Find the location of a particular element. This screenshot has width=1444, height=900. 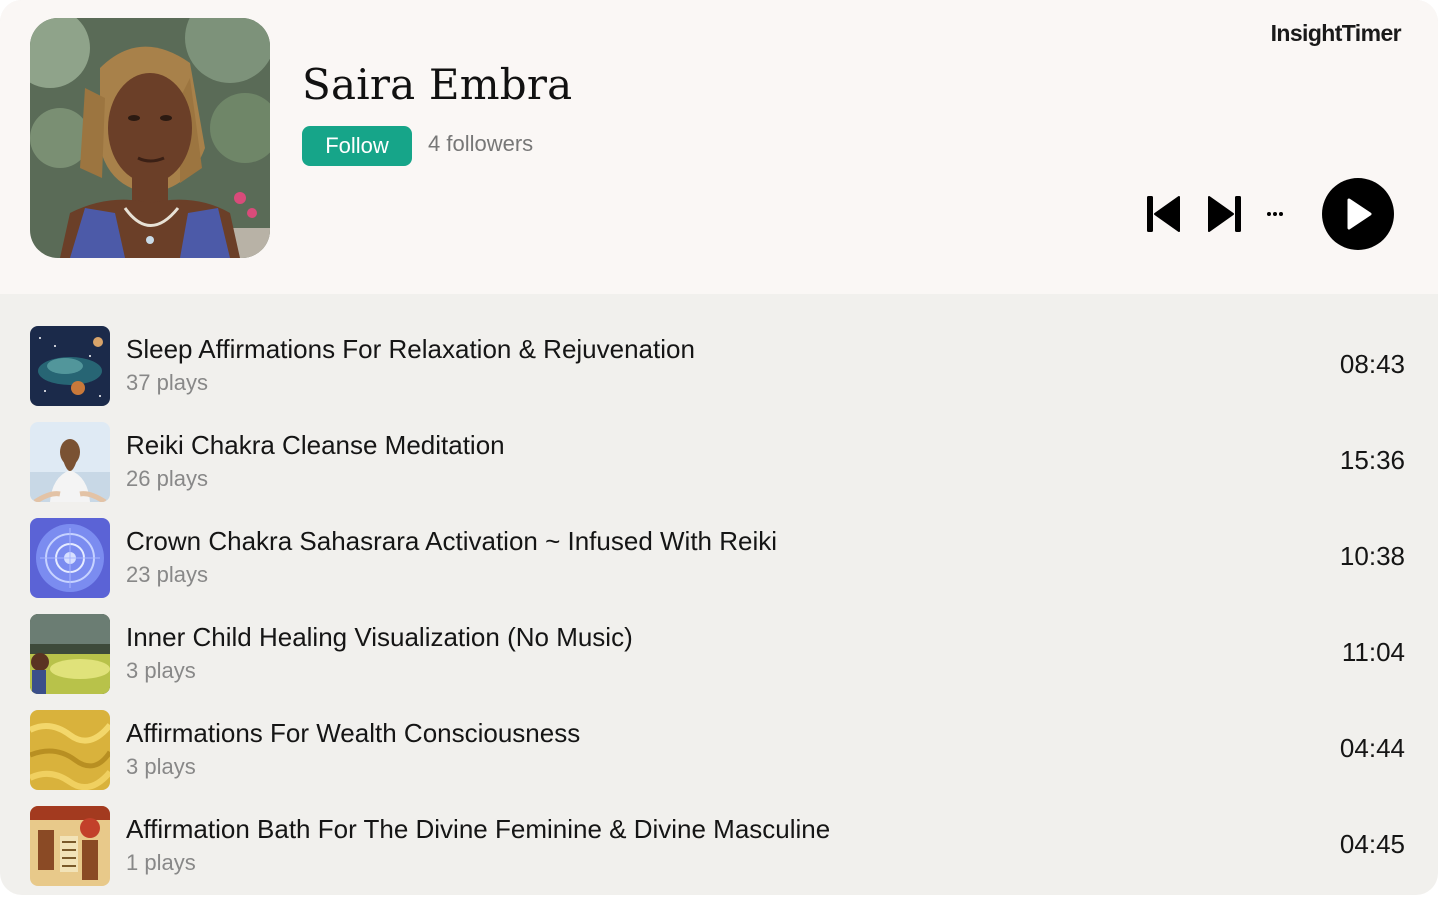

brand-logo: InsightTimer is located at coordinates (1336, 33).